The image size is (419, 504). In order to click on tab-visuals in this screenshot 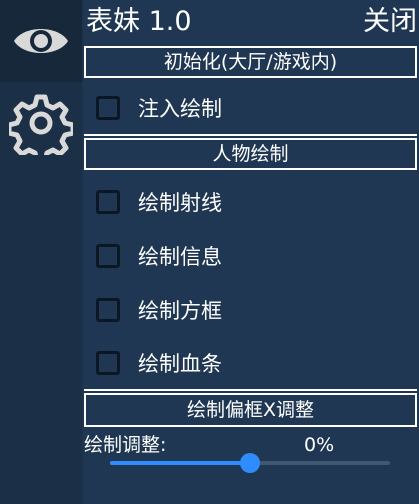, I will do `click(41, 41)`.